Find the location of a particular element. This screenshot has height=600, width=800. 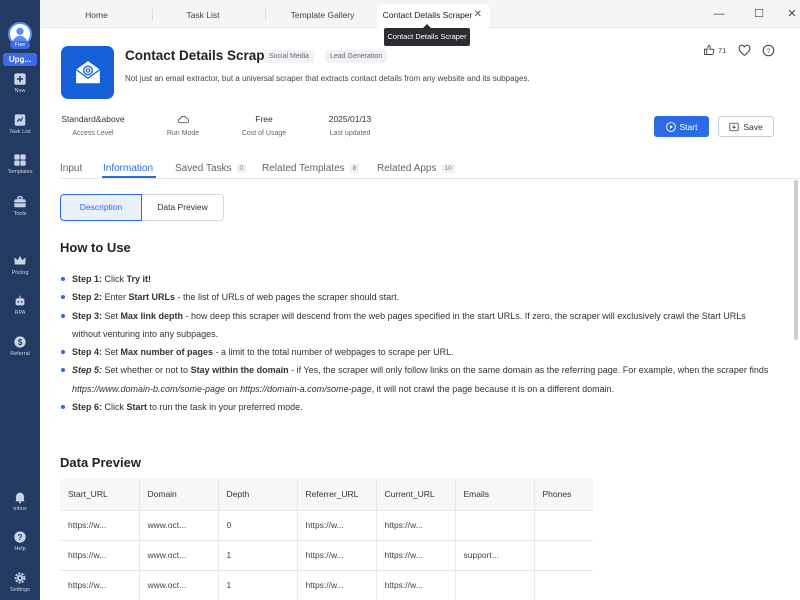

sidebar-item-referral: $ Referral is located at coordinates (20, 346).